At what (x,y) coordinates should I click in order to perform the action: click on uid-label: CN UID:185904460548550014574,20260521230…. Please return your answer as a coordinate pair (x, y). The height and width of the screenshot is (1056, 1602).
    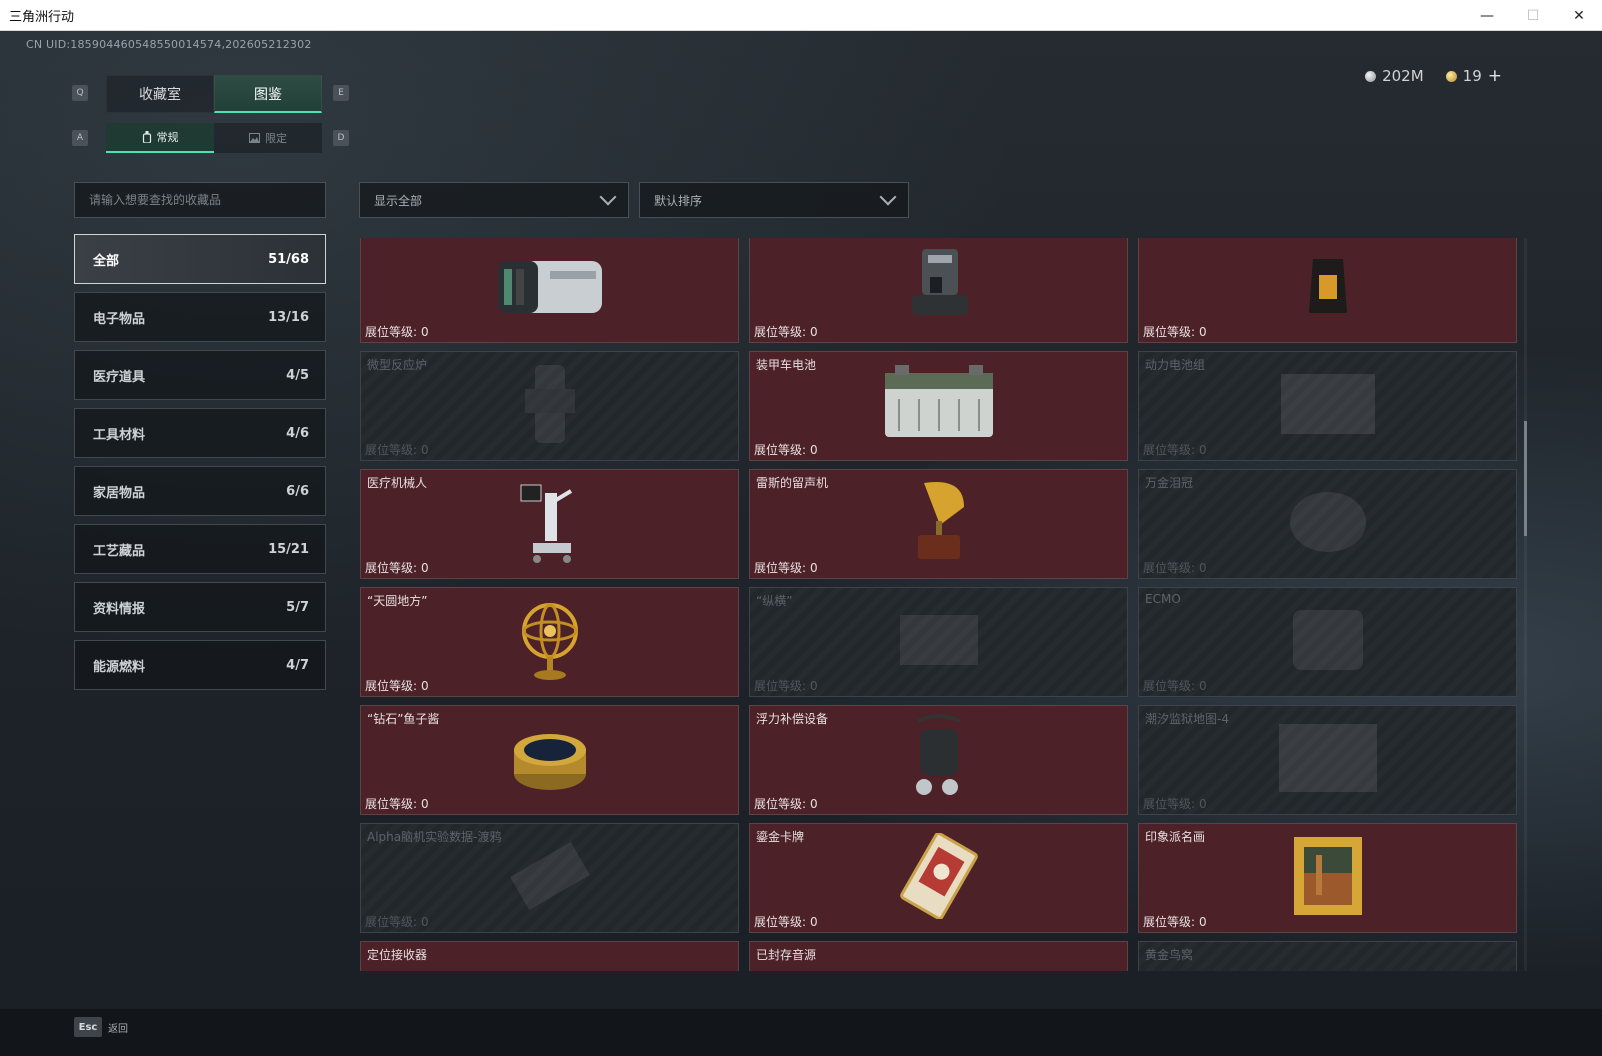
    Looking at the image, I should click on (169, 44).